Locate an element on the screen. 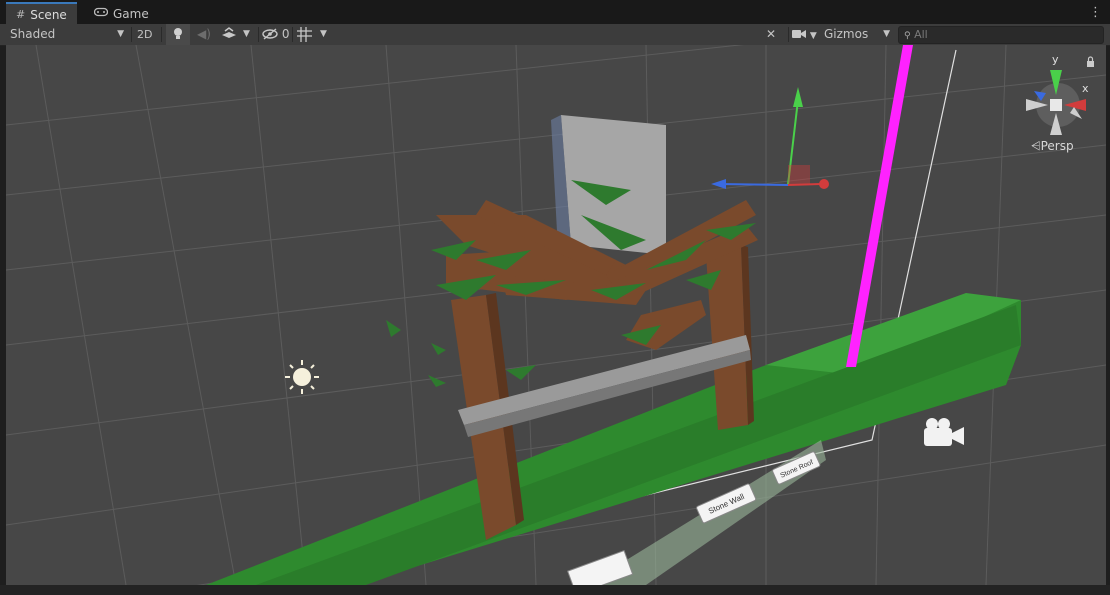 Image resolution: width=1110 pixels, height=595 pixels. video-camera-icon is located at coordinates (799, 34).